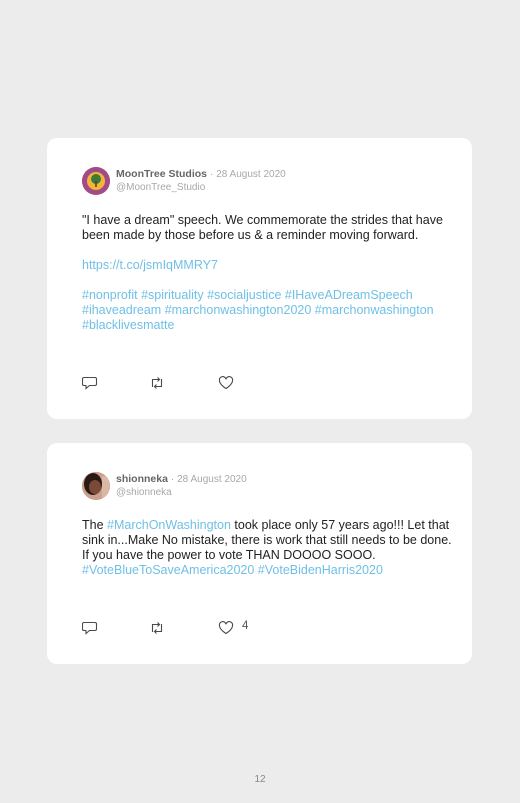 The height and width of the screenshot is (803, 520). What do you see at coordinates (95, 525) in the screenshot?
I see `tweet-text-start: The` at bounding box center [95, 525].